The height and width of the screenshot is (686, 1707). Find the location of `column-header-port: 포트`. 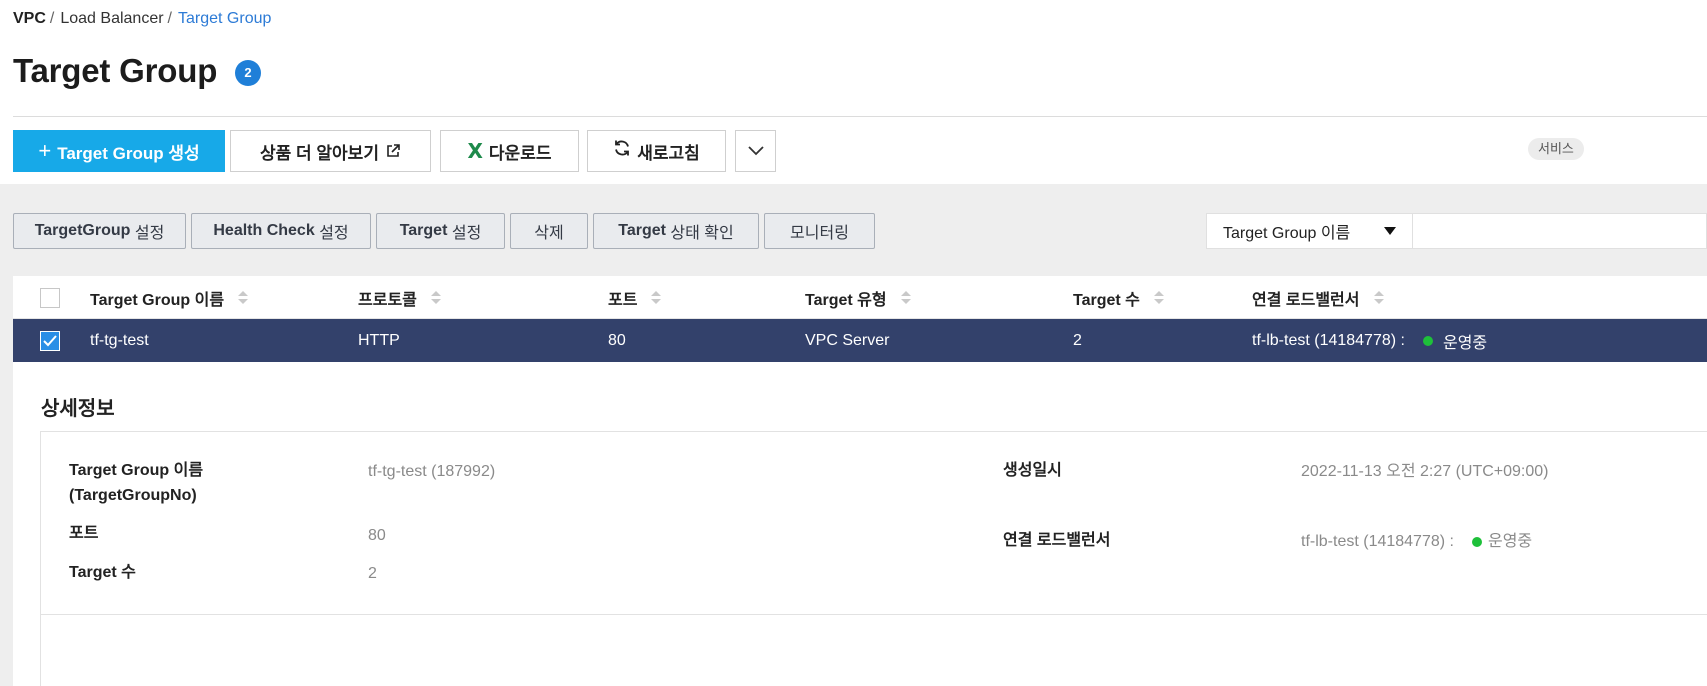

column-header-port: 포트 is located at coordinates (635, 297).